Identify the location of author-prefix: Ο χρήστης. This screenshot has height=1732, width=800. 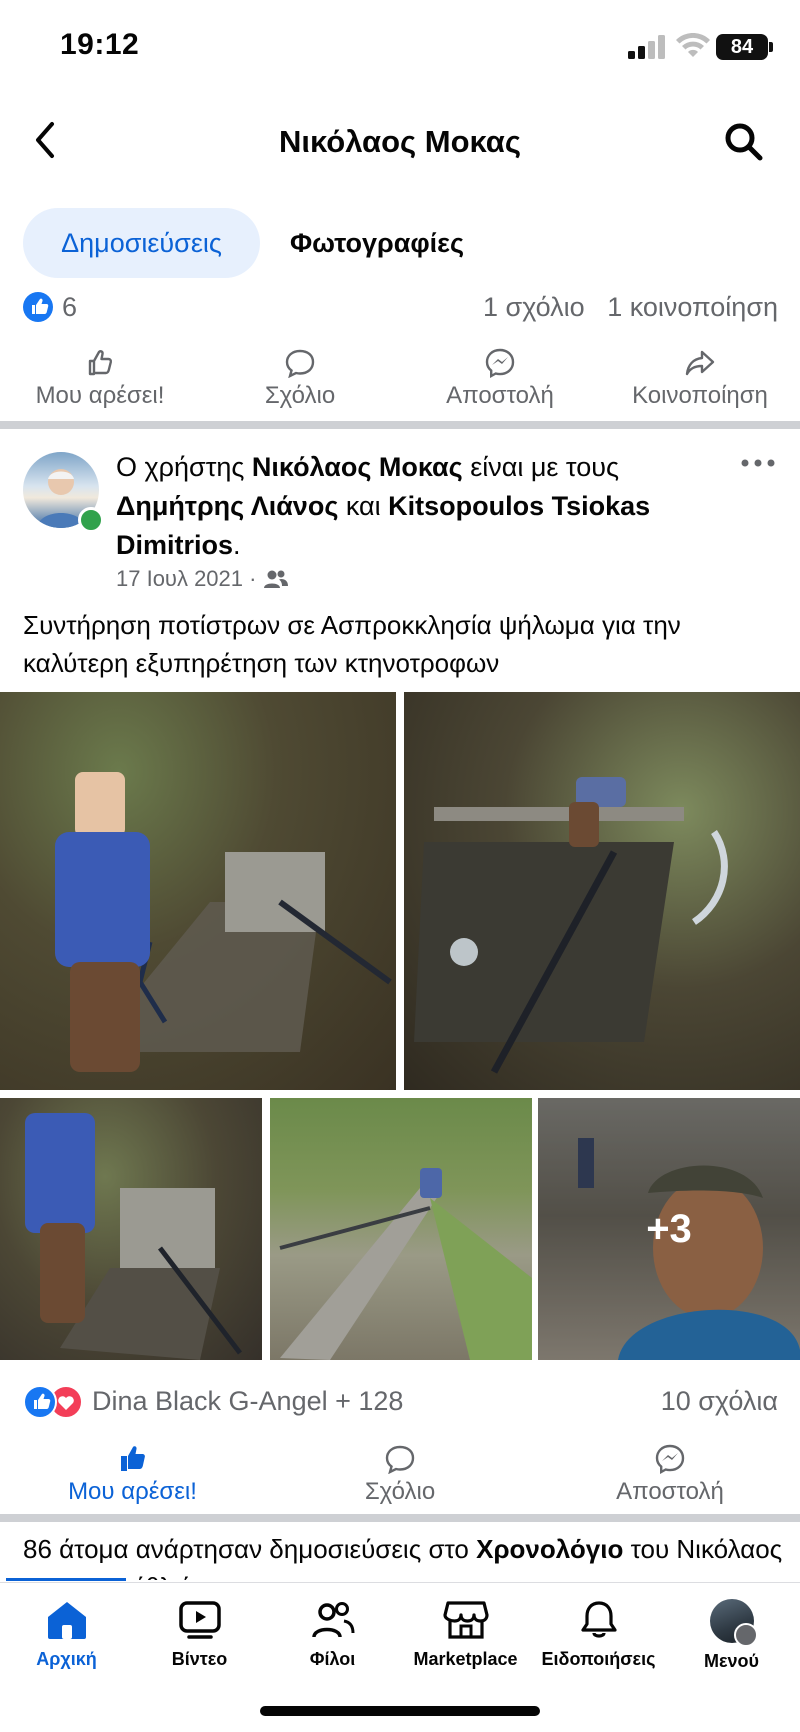
(184, 467).